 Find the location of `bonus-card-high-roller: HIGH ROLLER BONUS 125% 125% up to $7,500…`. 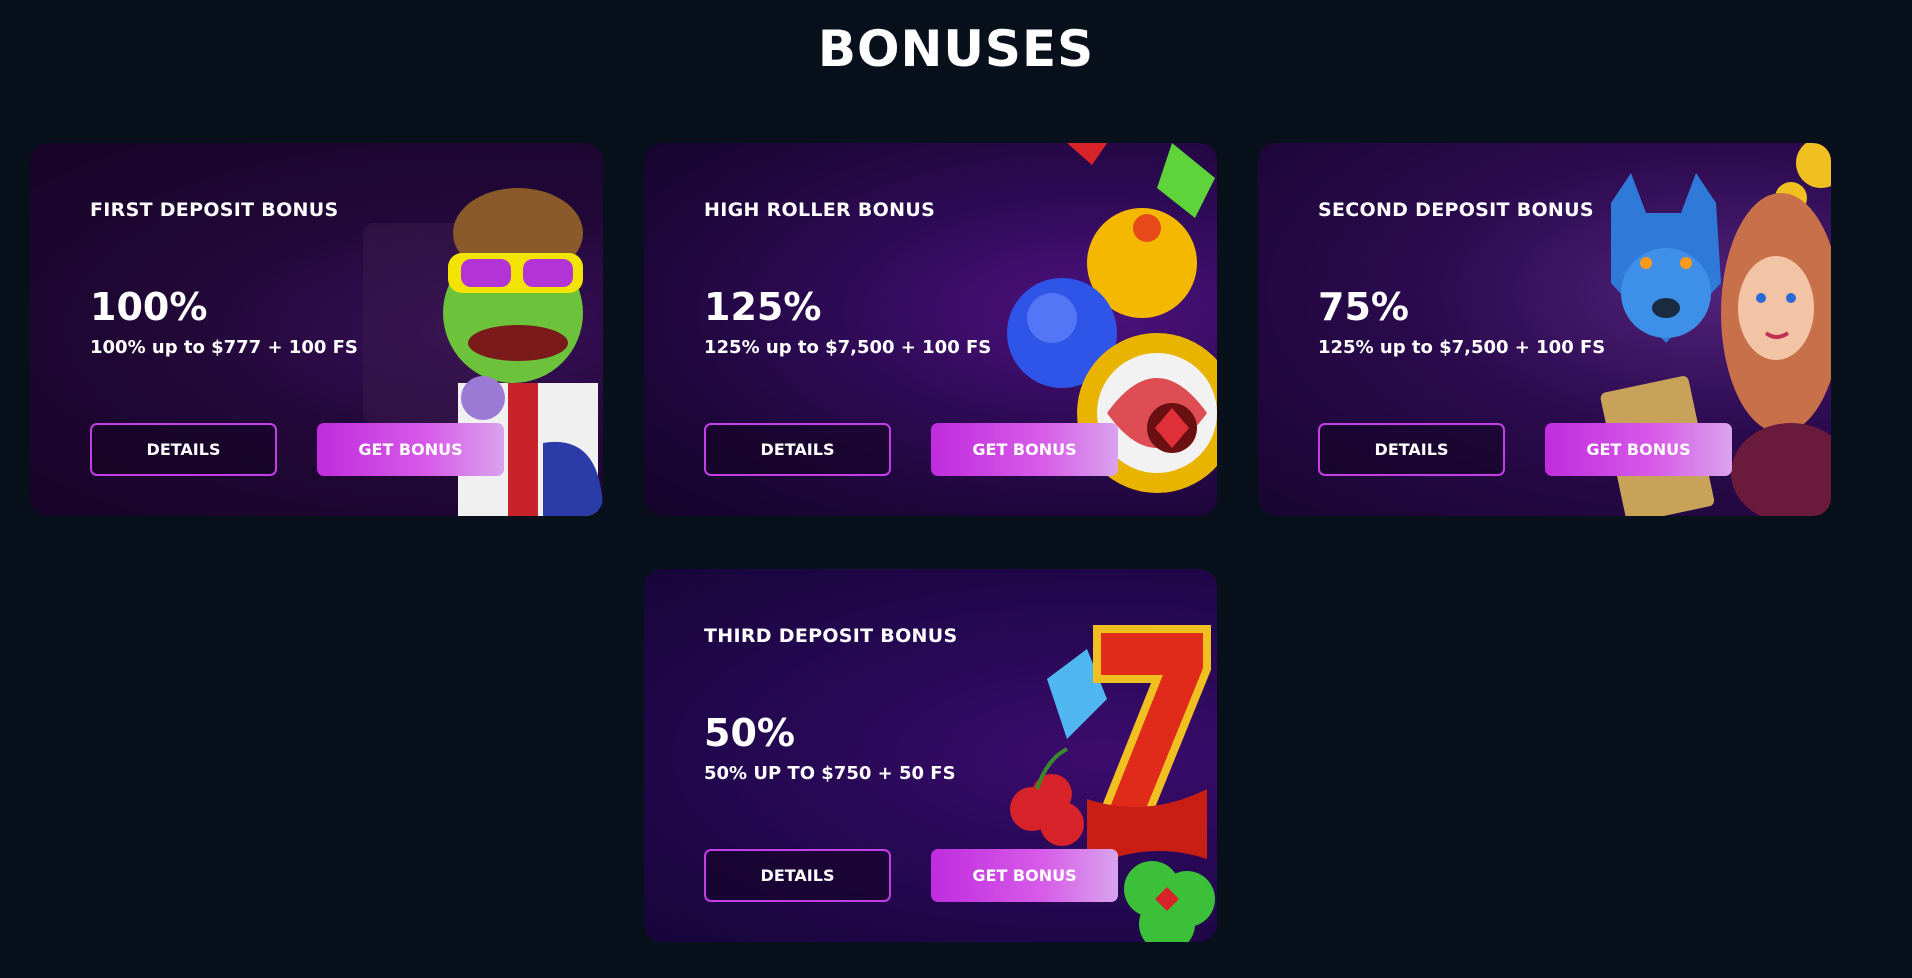

bonus-card-high-roller: HIGH ROLLER BONUS 125% 125% up to $7,500… is located at coordinates (930, 329).